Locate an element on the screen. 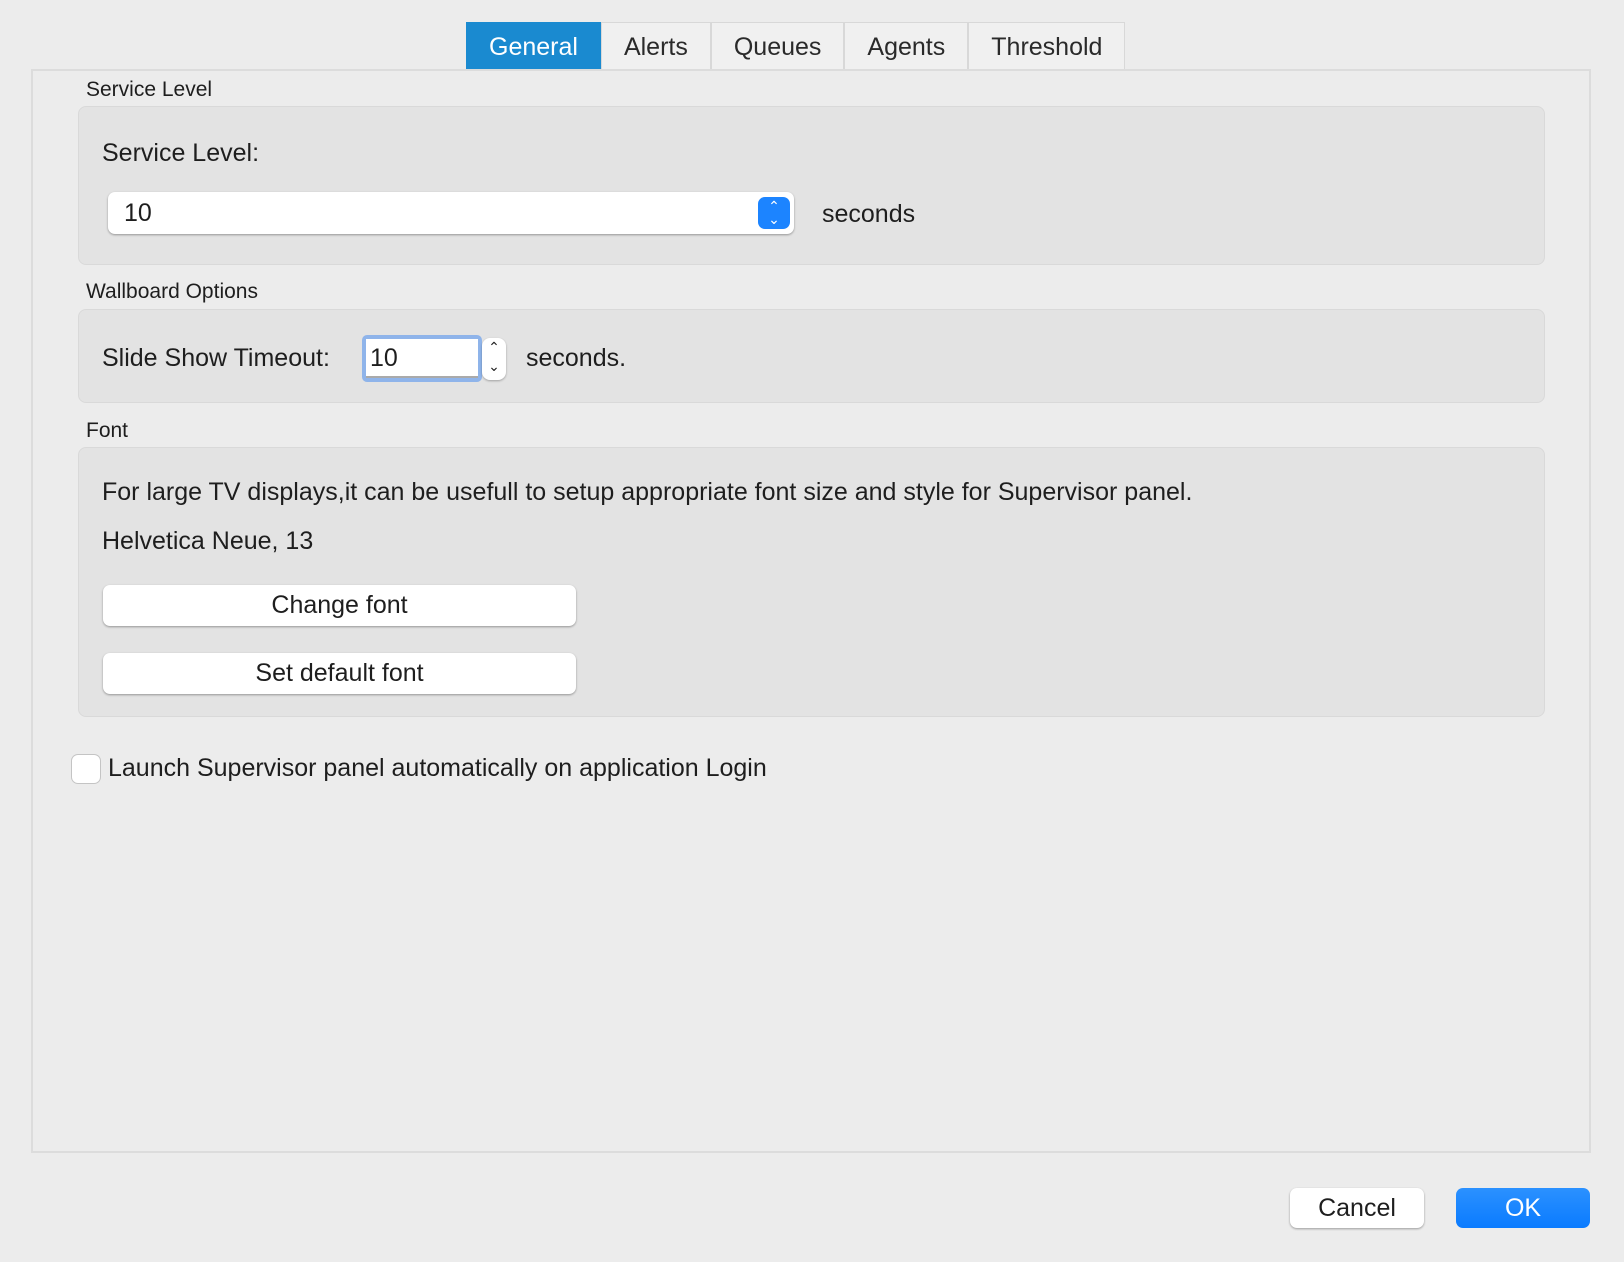 This screenshot has width=1624, height=1262. set-default-font-button: Set default font is located at coordinates (339, 673).